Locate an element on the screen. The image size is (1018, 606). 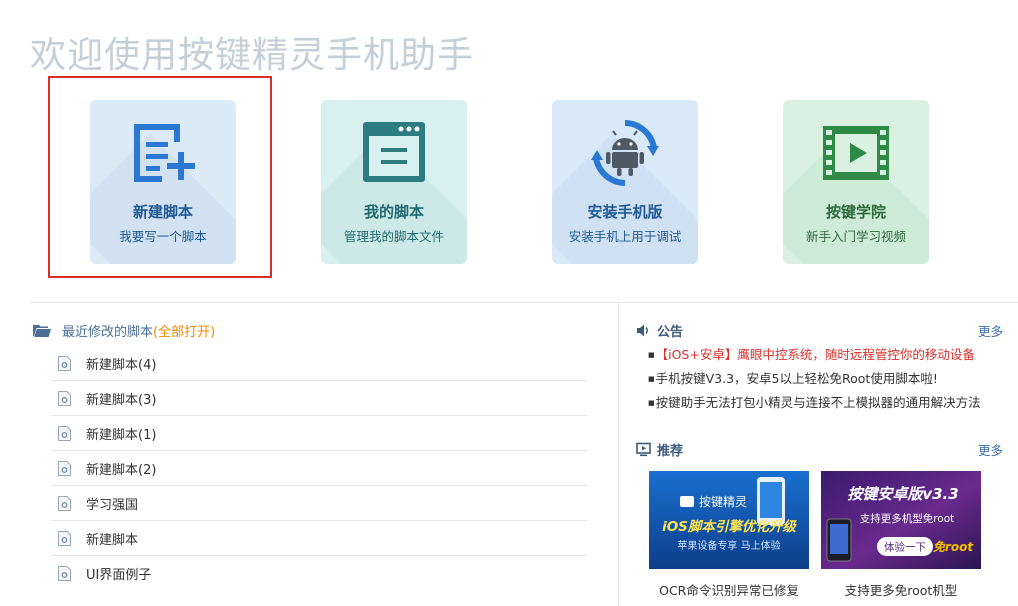
android-v33-banner: 按键安卓版v3.3 支持更多机型免root 体验一下 免root is located at coordinates (901, 520).